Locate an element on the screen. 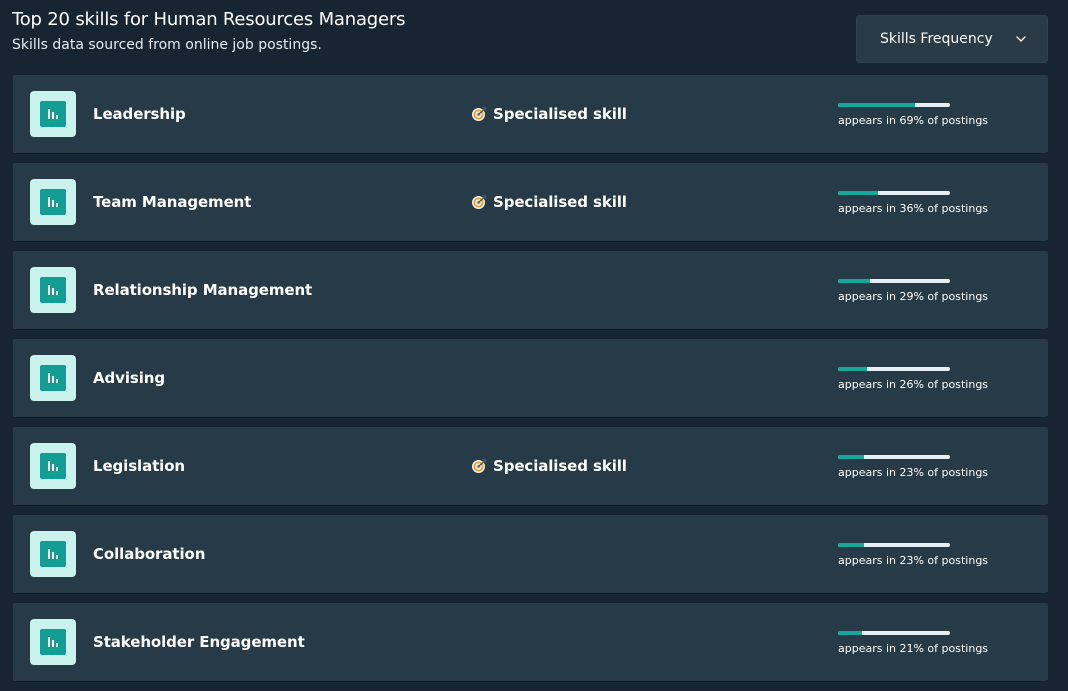 The width and height of the screenshot is (1068, 691). skill-row-advising: Advising appears in 26% of postings is located at coordinates (530, 378).